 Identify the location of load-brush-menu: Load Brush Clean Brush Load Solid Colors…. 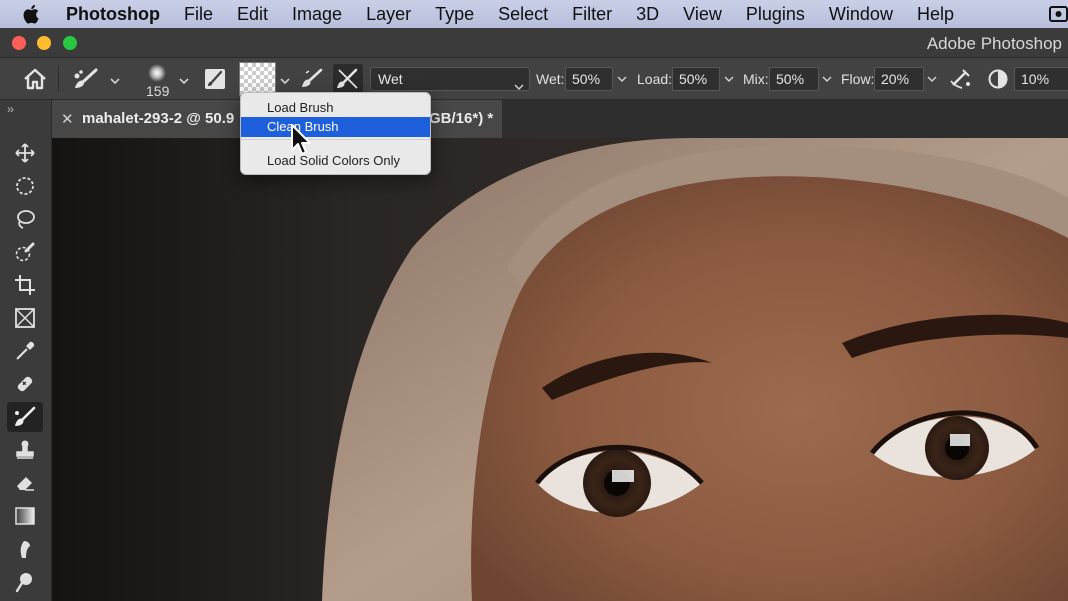
(335, 133).